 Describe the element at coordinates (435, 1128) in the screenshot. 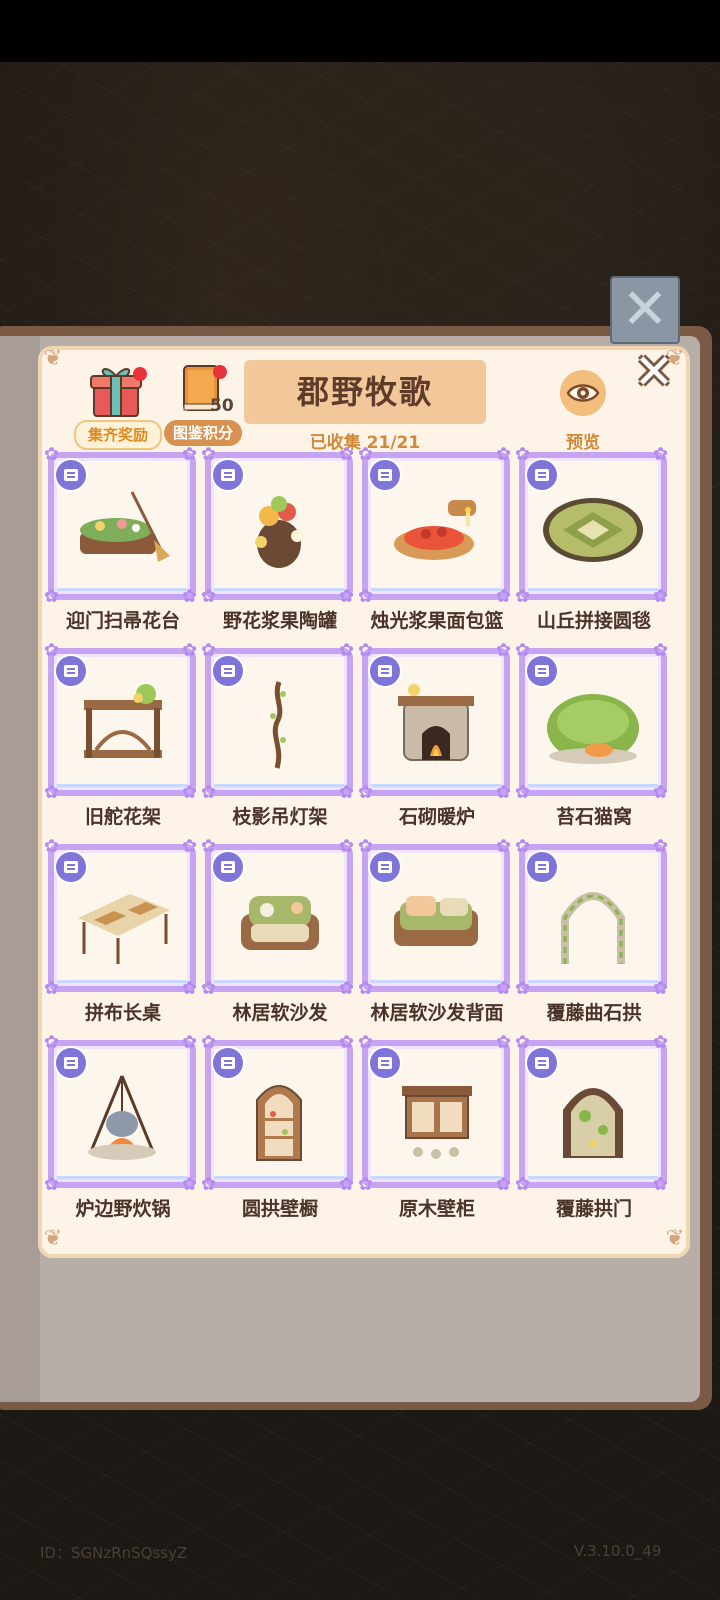

I see `collection-item: ✿ ✿ ✿ ✿ 原木壁柜` at that location.